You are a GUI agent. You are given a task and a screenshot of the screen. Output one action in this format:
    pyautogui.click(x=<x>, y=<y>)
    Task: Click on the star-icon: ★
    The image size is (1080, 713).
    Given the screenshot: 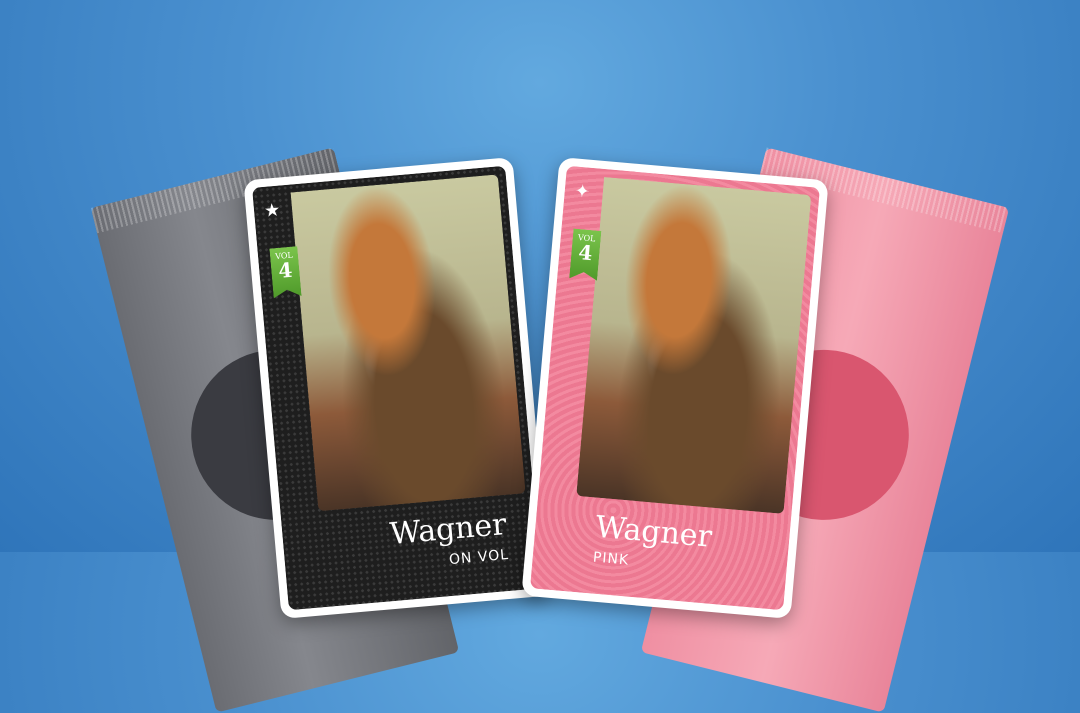 What is the action you would take?
    pyautogui.click(x=272, y=210)
    